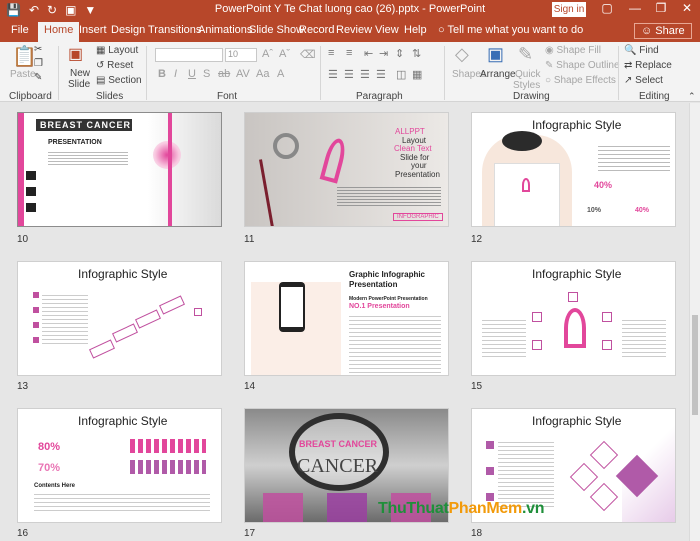 Image resolution: width=700 pixels, height=541 pixels. I want to click on char-spacing-icon: AV, so click(243, 74).